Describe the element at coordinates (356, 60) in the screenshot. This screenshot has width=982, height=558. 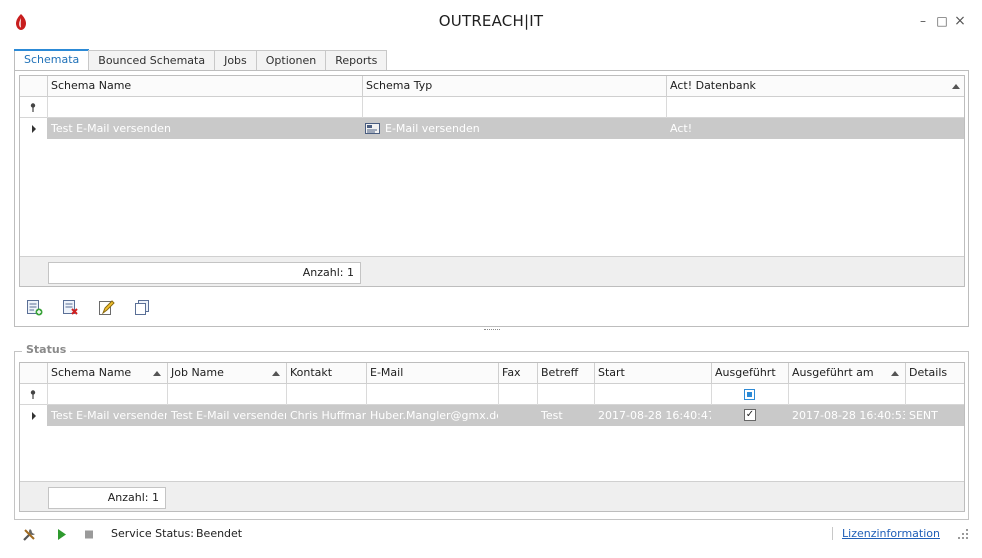
I see `tab-reports: Reports` at that location.